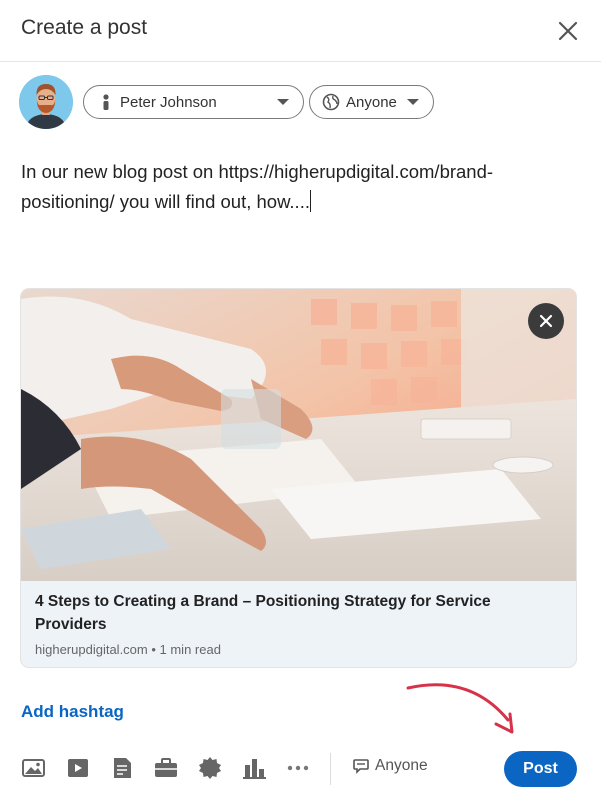 The width and height of the screenshot is (601, 800). Describe the element at coordinates (106, 102) in the screenshot. I see `person-icon` at that location.